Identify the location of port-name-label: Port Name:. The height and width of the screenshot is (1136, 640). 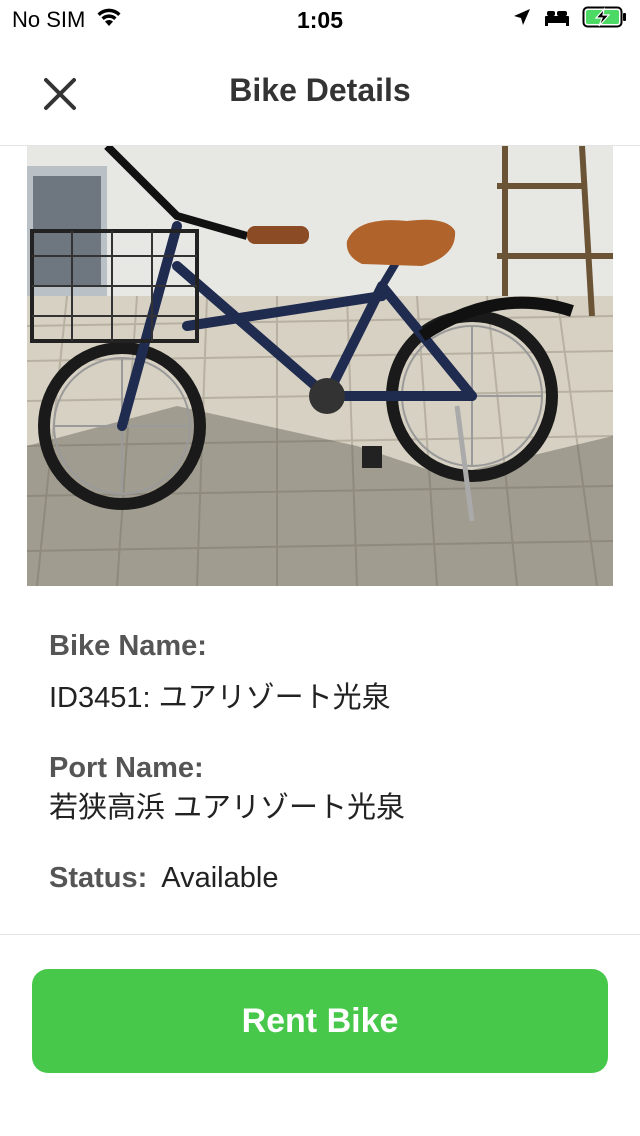
(126, 768).